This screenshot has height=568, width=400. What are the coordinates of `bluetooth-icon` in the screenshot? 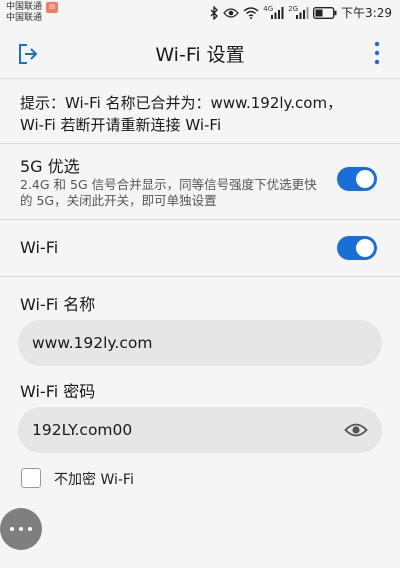 It's located at (214, 12).